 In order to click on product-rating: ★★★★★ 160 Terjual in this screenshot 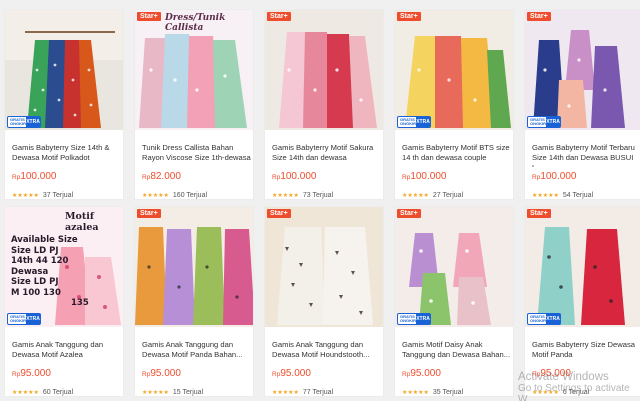, I will do `click(175, 195)`.